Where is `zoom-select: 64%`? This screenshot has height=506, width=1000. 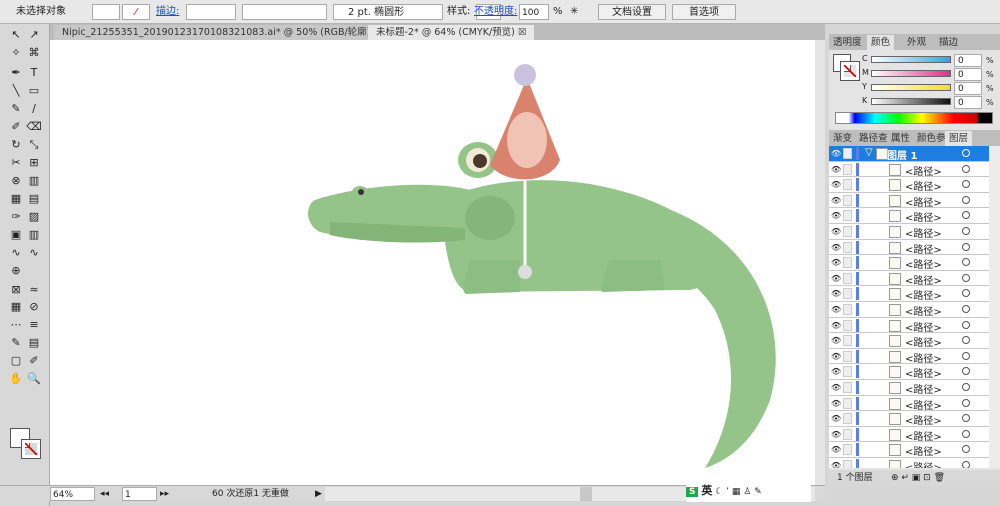 zoom-select: 64% is located at coordinates (72, 494).